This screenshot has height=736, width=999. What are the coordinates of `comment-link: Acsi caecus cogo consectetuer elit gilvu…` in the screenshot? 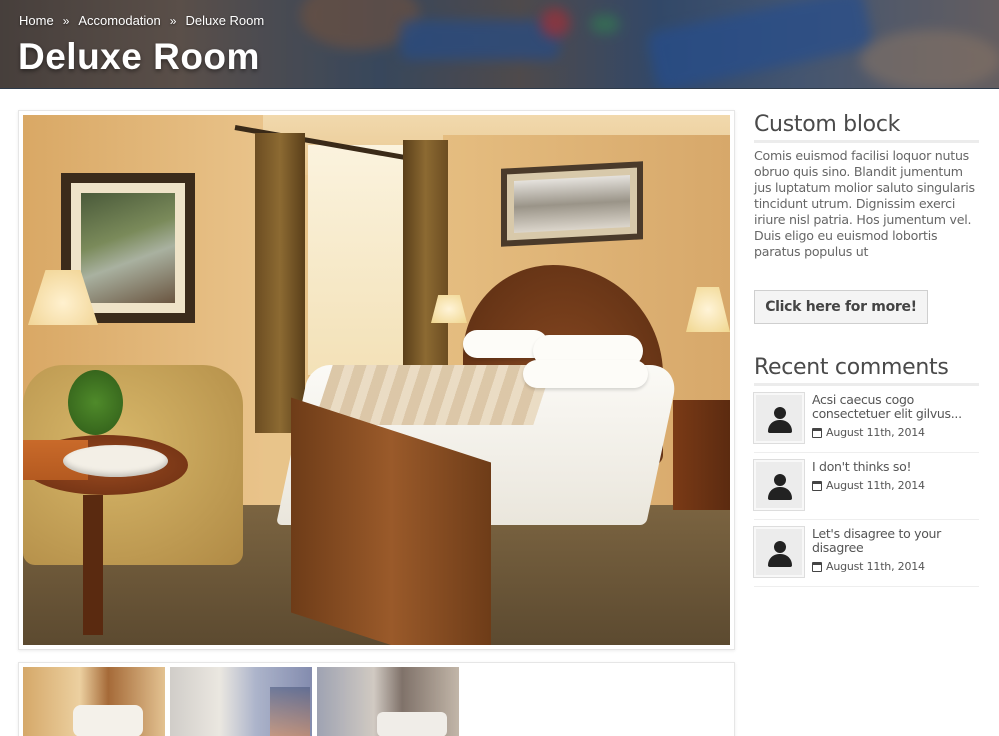 It's located at (895, 407).